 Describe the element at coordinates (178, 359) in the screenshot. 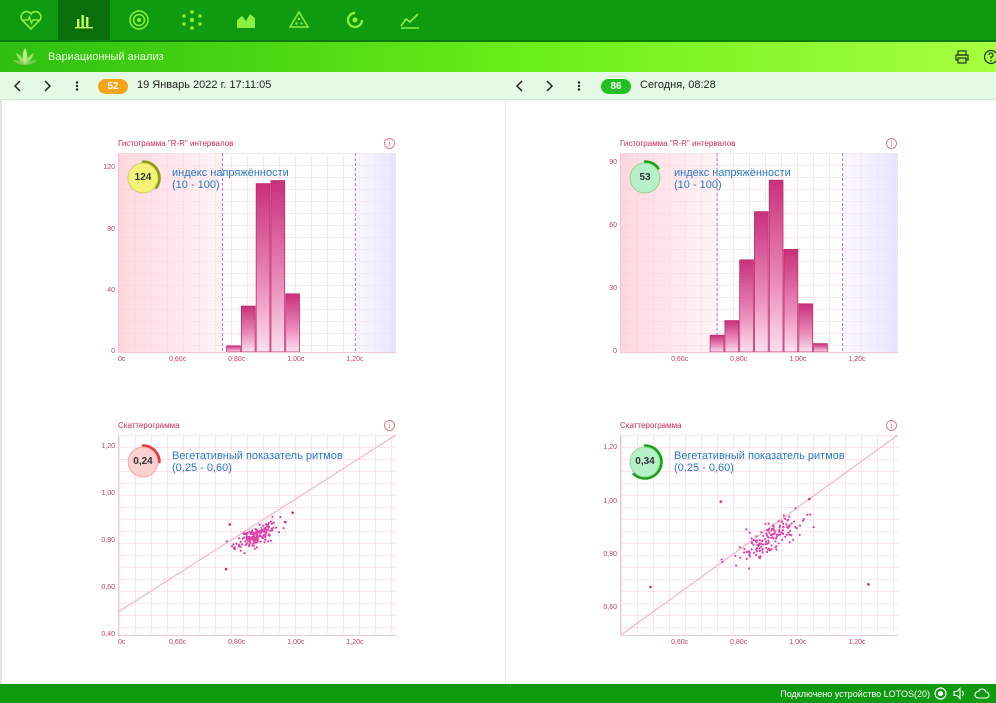

I see `x-tick-label: 0,60с` at that location.